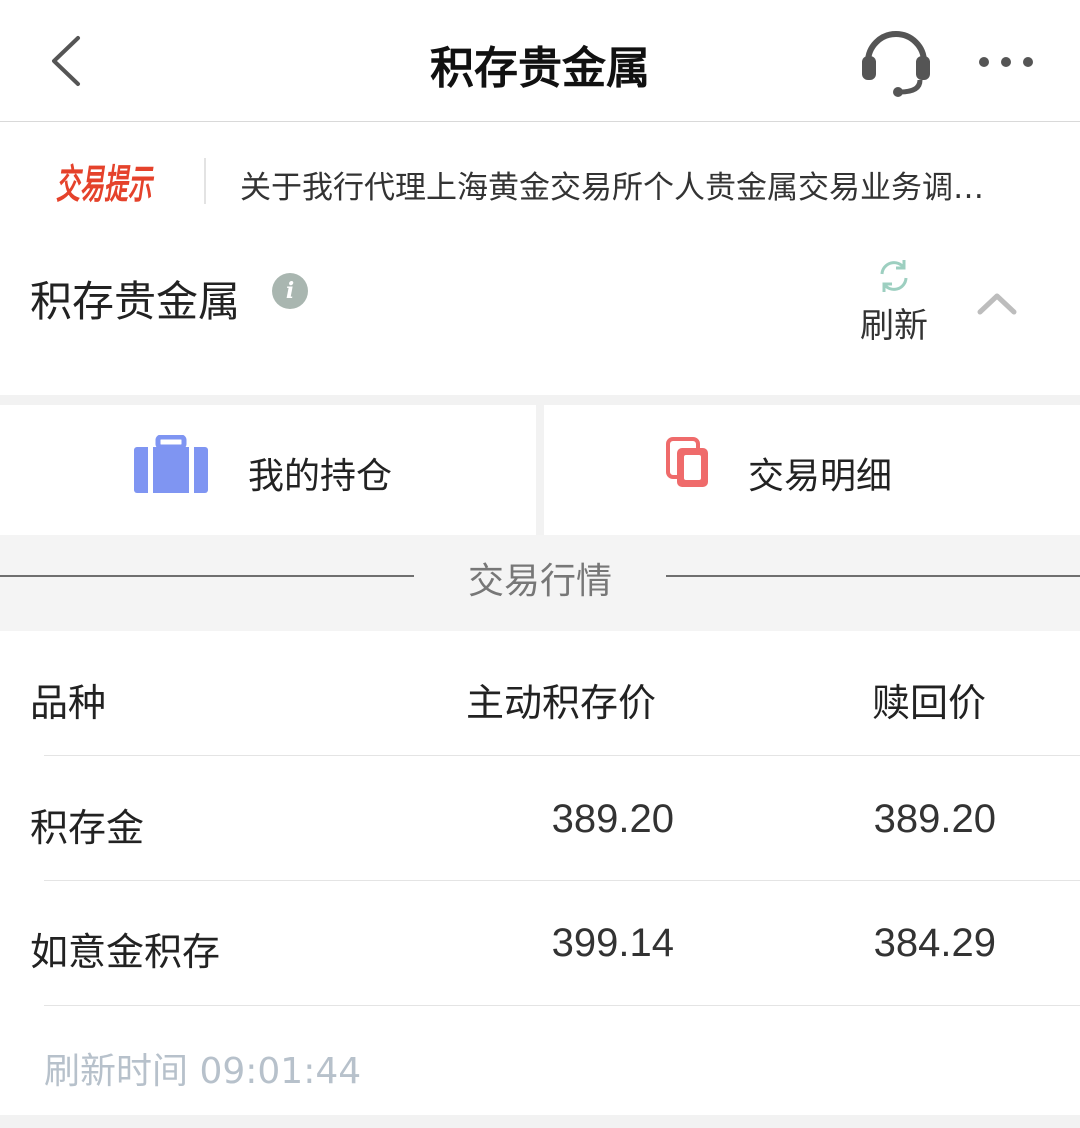 Image resolution: width=1080 pixels, height=1128 pixels. I want to click on column-header-buy-price: 主动积存价, so click(561, 703).